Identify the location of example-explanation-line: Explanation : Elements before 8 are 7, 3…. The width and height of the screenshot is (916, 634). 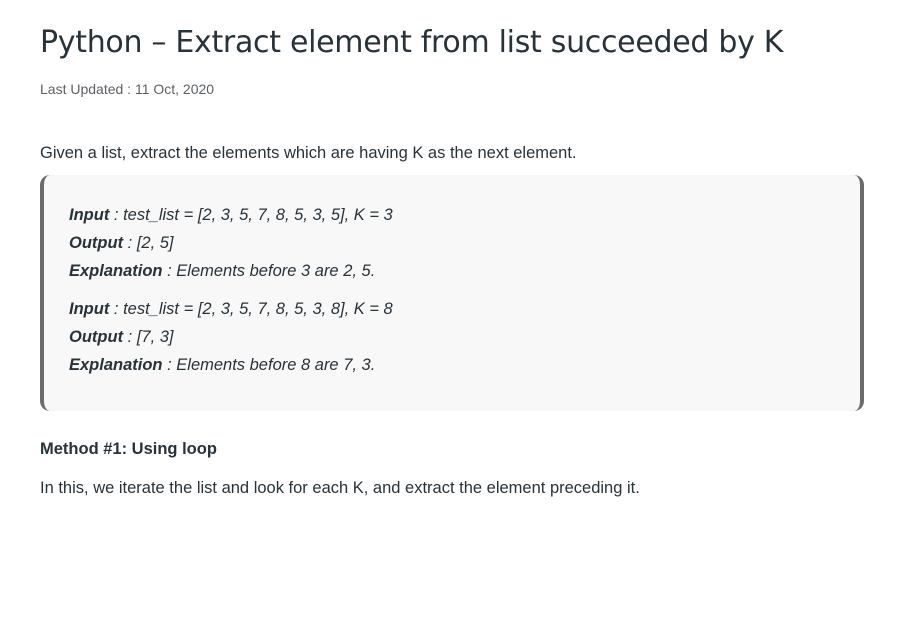
(464, 365).